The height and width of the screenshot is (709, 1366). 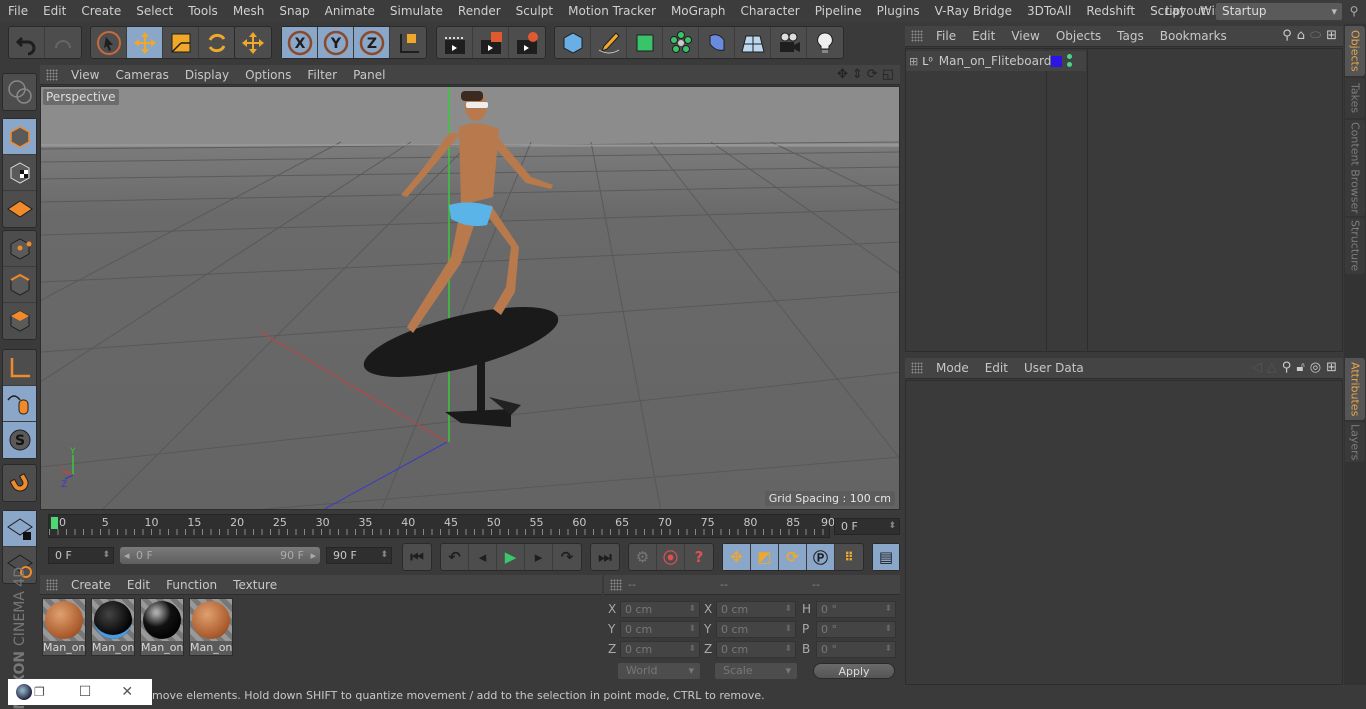 What do you see at coordinates (17, 11) in the screenshot?
I see `menu-file: File` at bounding box center [17, 11].